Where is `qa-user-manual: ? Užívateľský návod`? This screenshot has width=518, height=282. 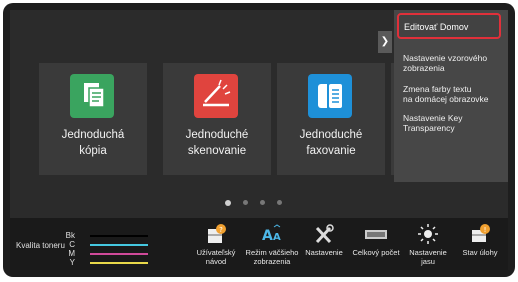 qa-user-manual: ? Užívateľský návod is located at coordinates (216, 245).